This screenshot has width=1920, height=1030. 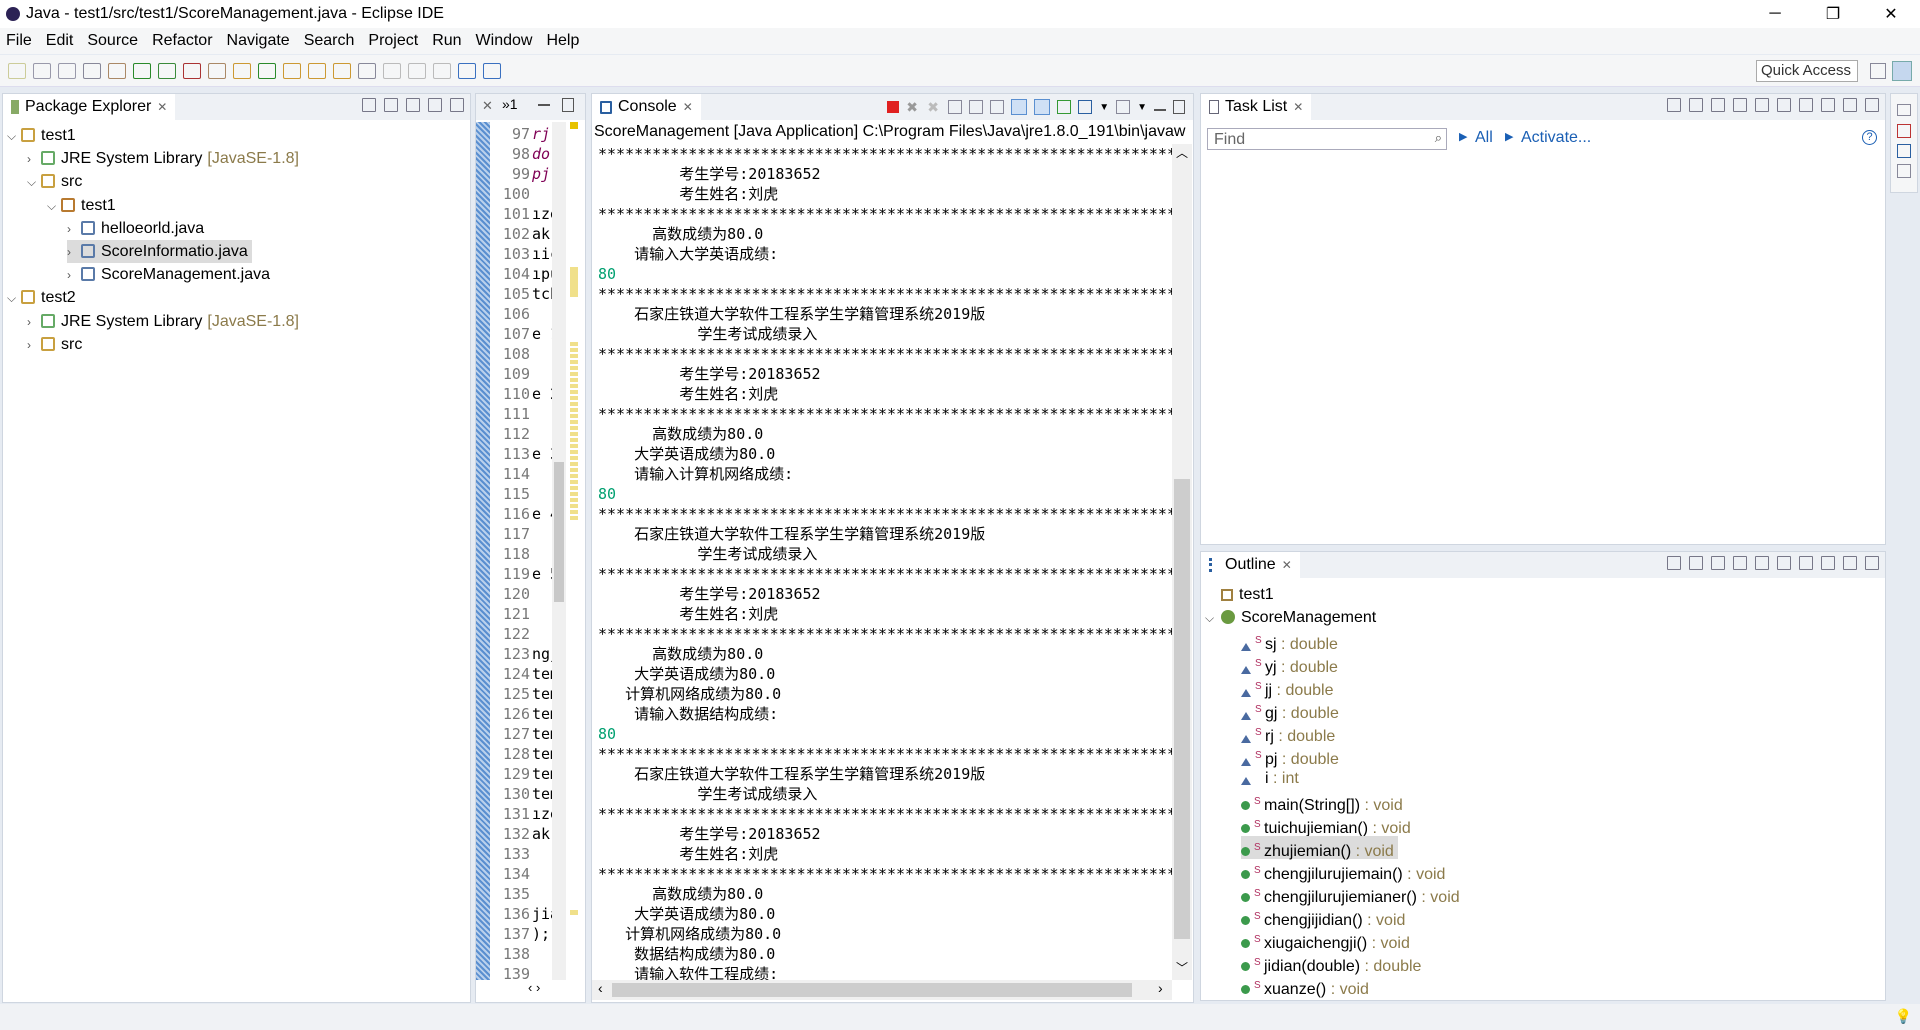 I want to click on view-menu-icon, so click(x=413, y=105).